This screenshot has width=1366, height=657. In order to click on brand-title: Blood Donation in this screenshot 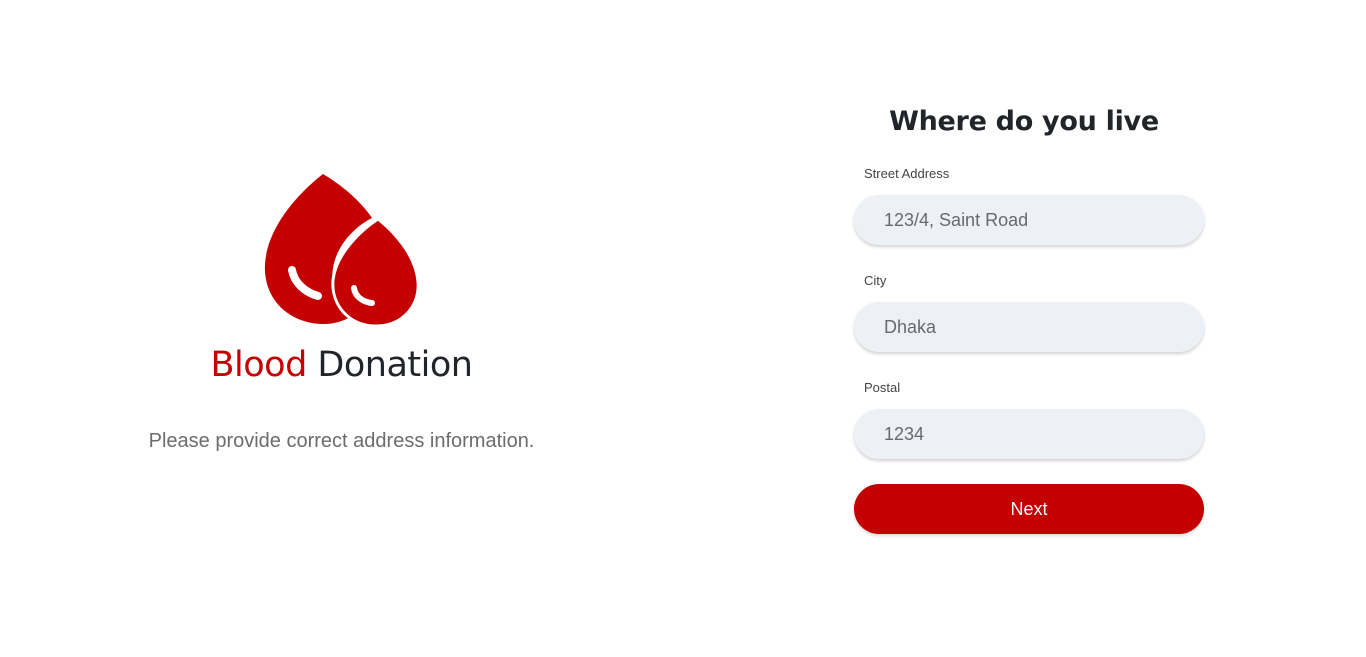, I will do `click(341, 365)`.